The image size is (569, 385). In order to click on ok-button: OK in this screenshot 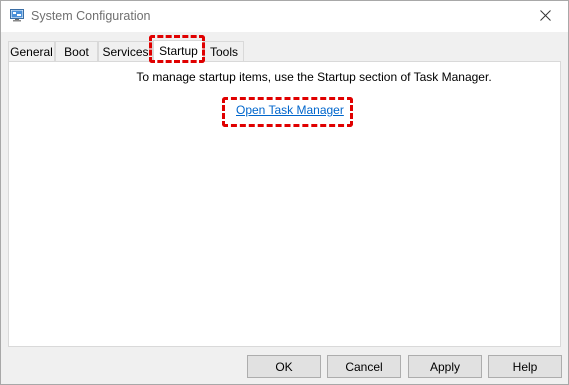, I will do `click(284, 366)`.